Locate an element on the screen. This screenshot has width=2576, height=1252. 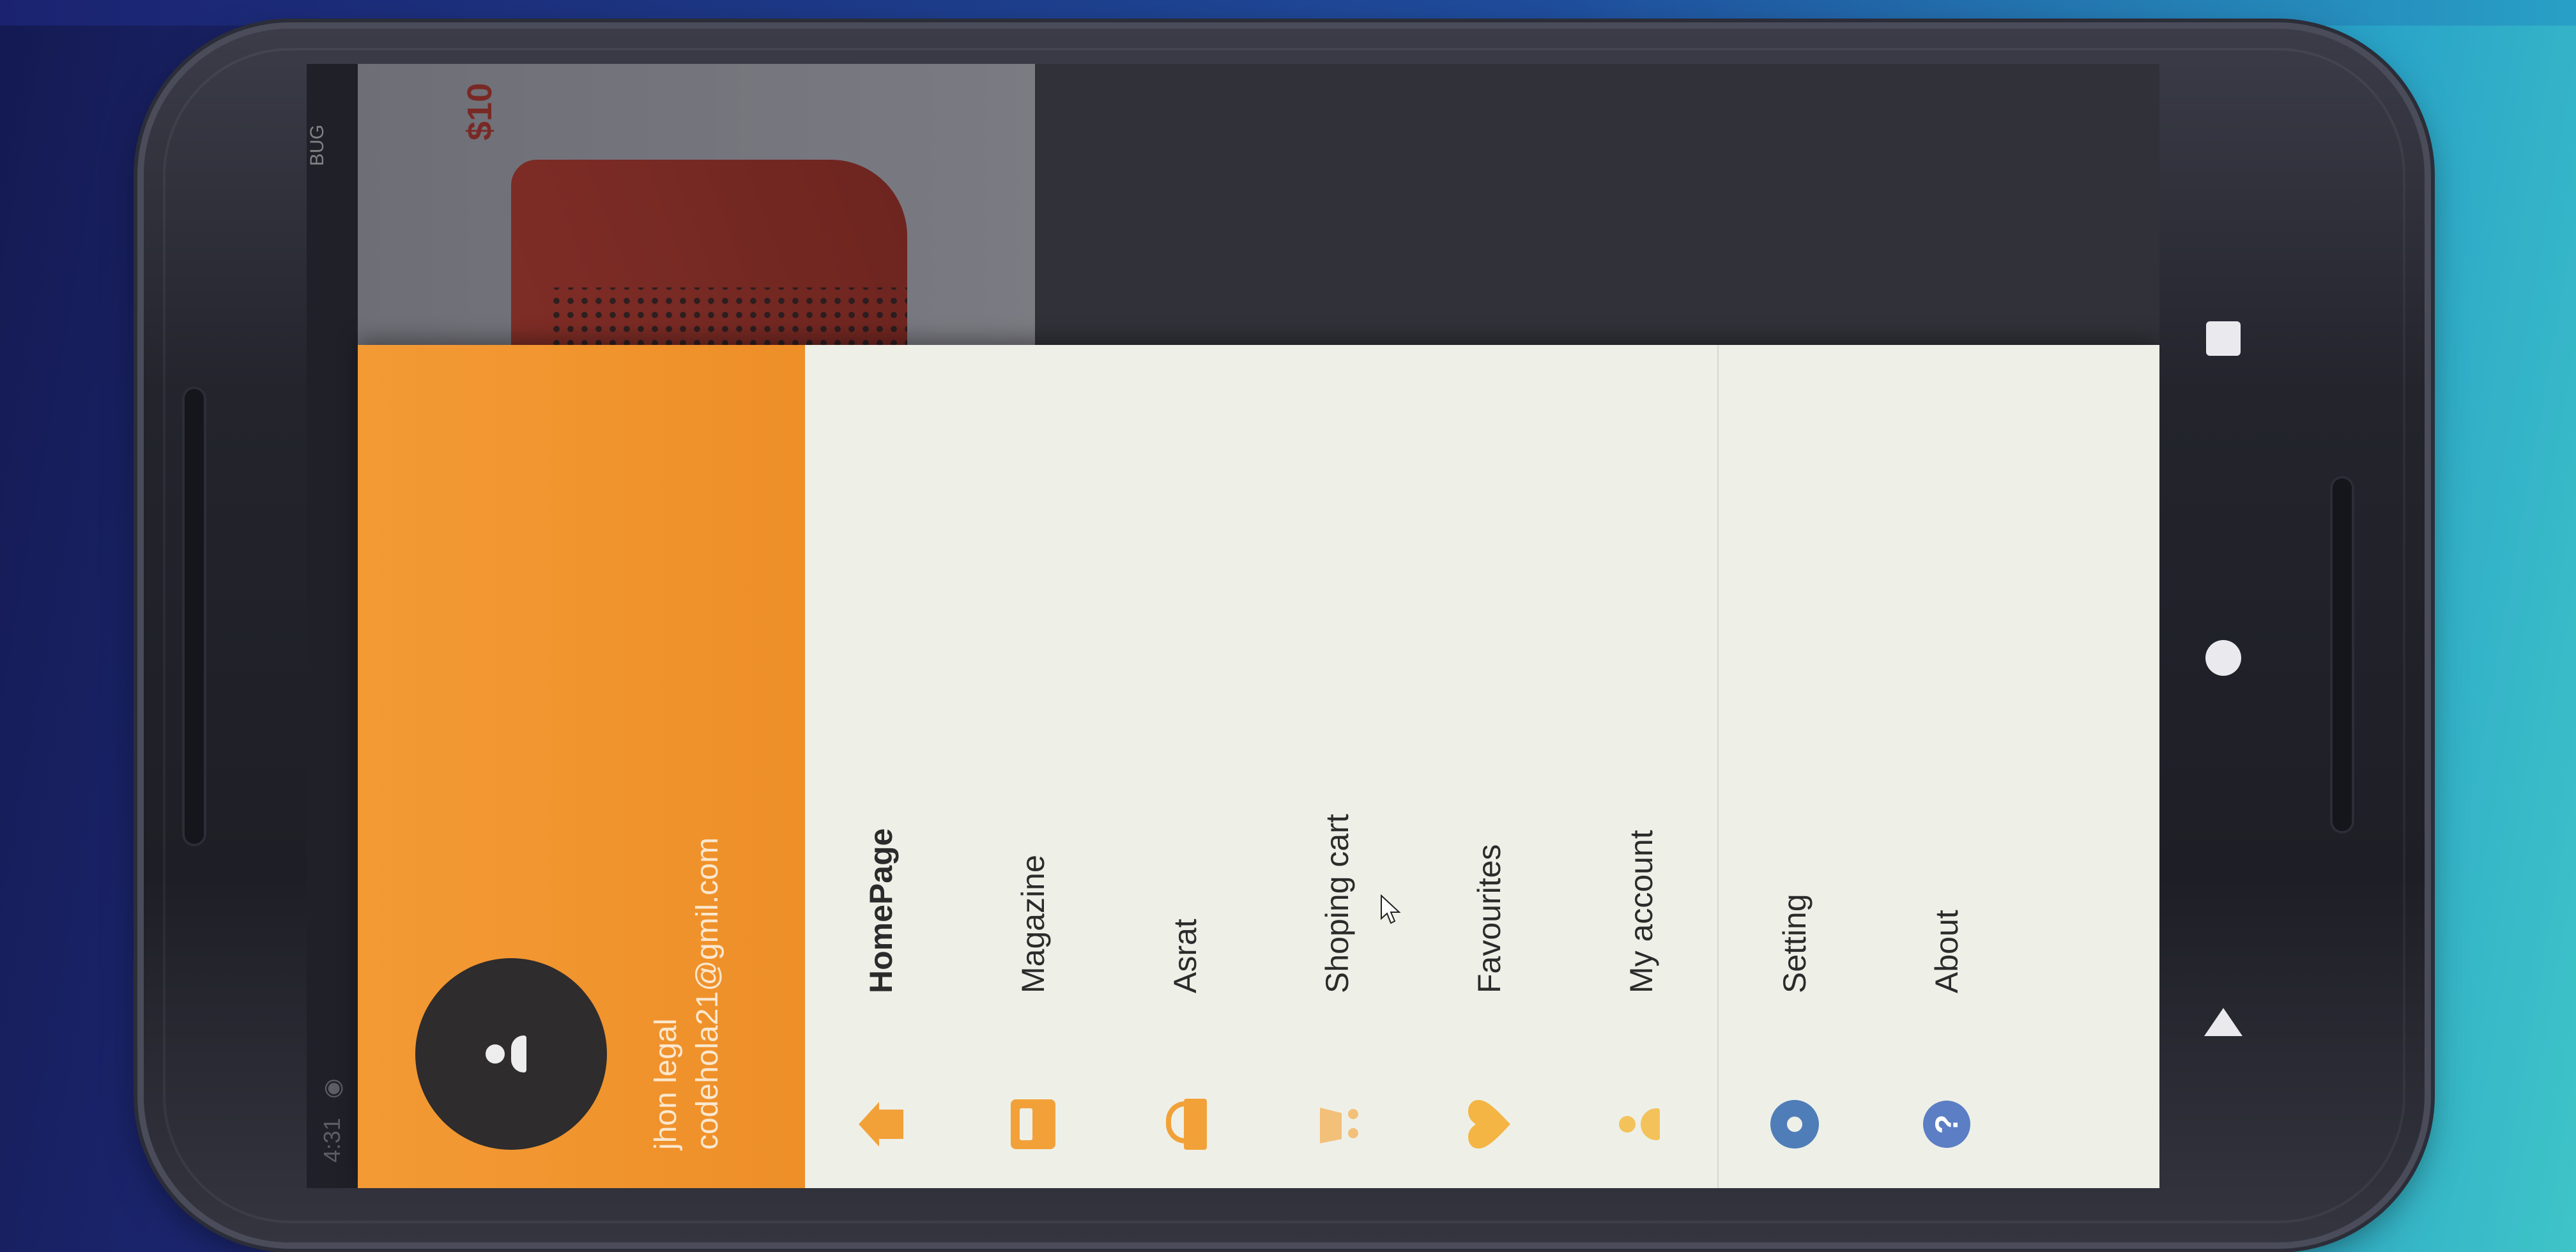
menu-item-asrat: Asrat is located at coordinates (1185, 766).